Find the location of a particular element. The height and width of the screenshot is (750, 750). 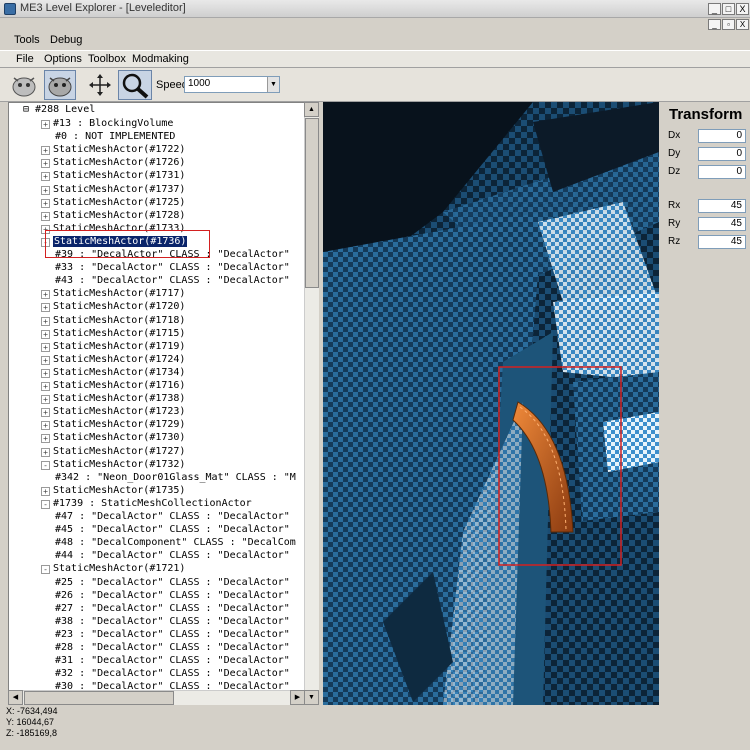

child-minimize-button: _ is located at coordinates (714, 24).